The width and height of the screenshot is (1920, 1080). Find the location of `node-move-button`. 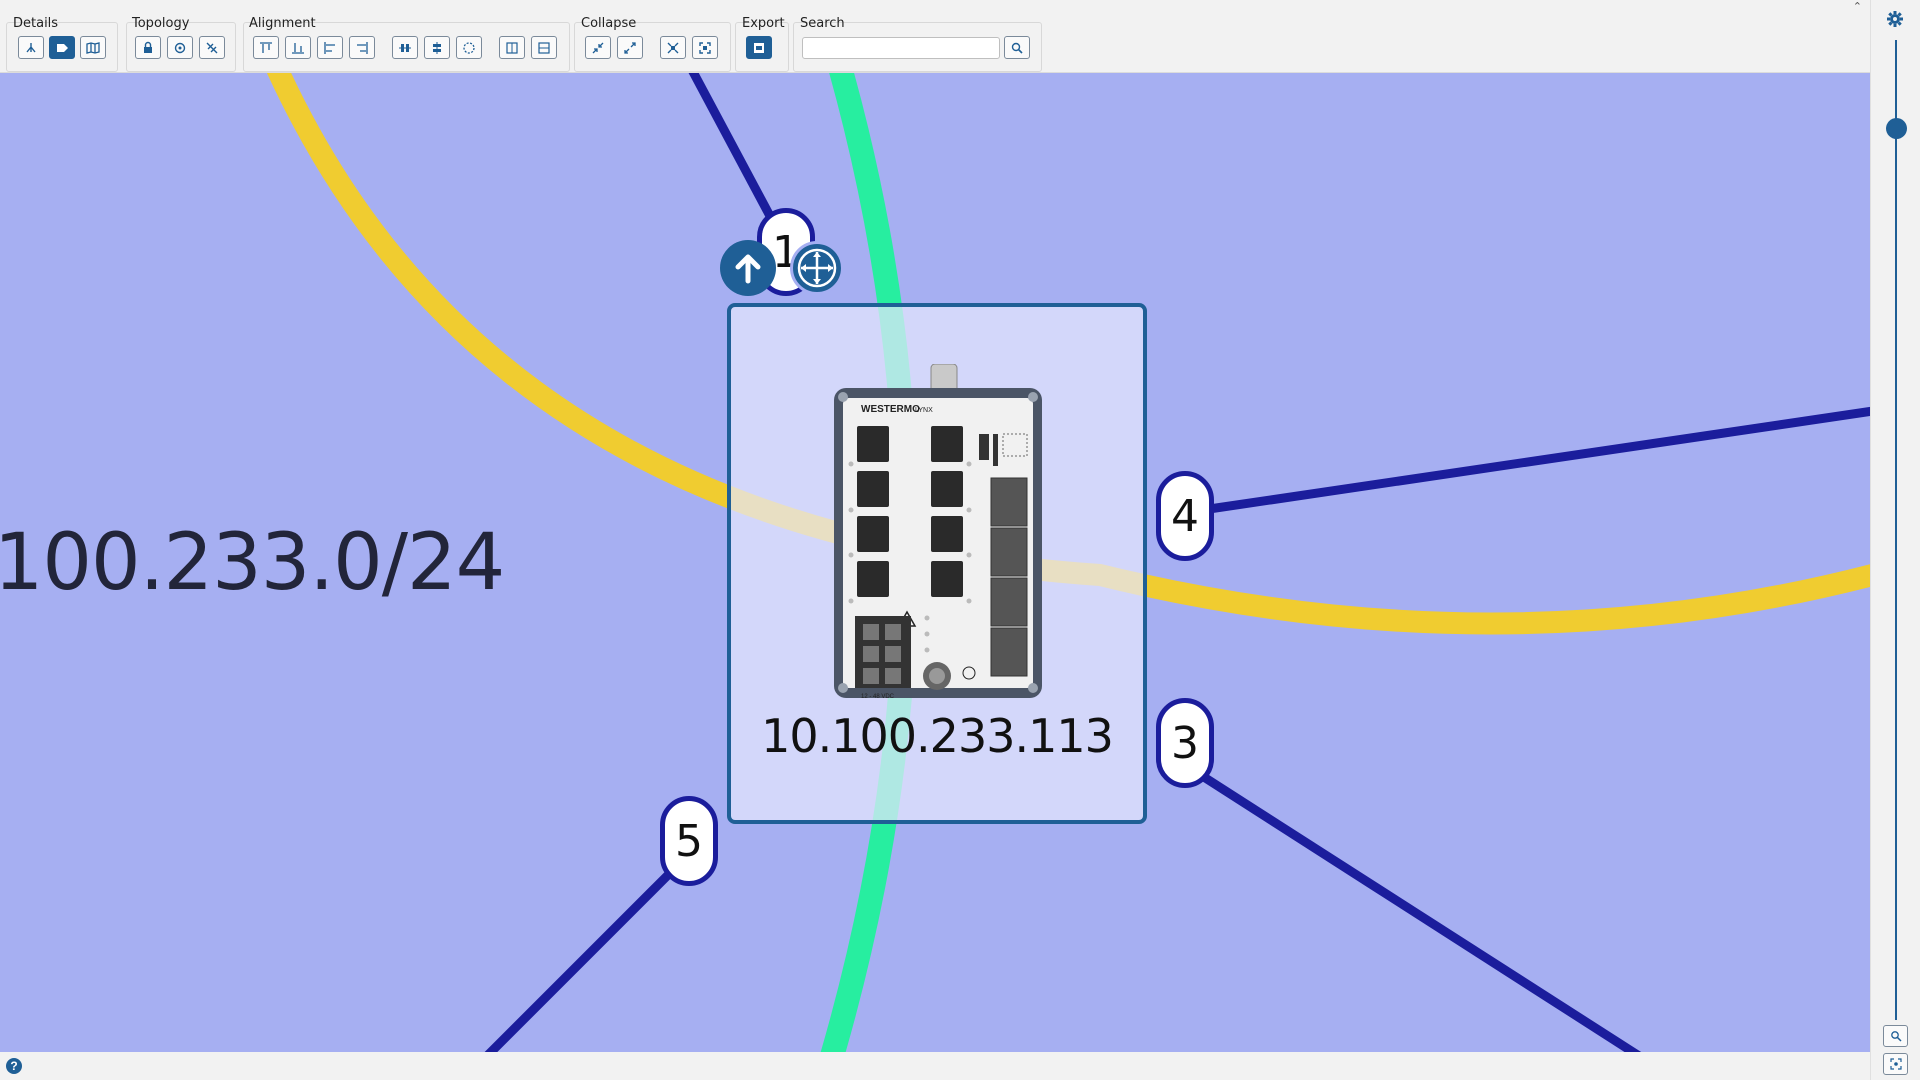

node-move-button is located at coordinates (817, 268).